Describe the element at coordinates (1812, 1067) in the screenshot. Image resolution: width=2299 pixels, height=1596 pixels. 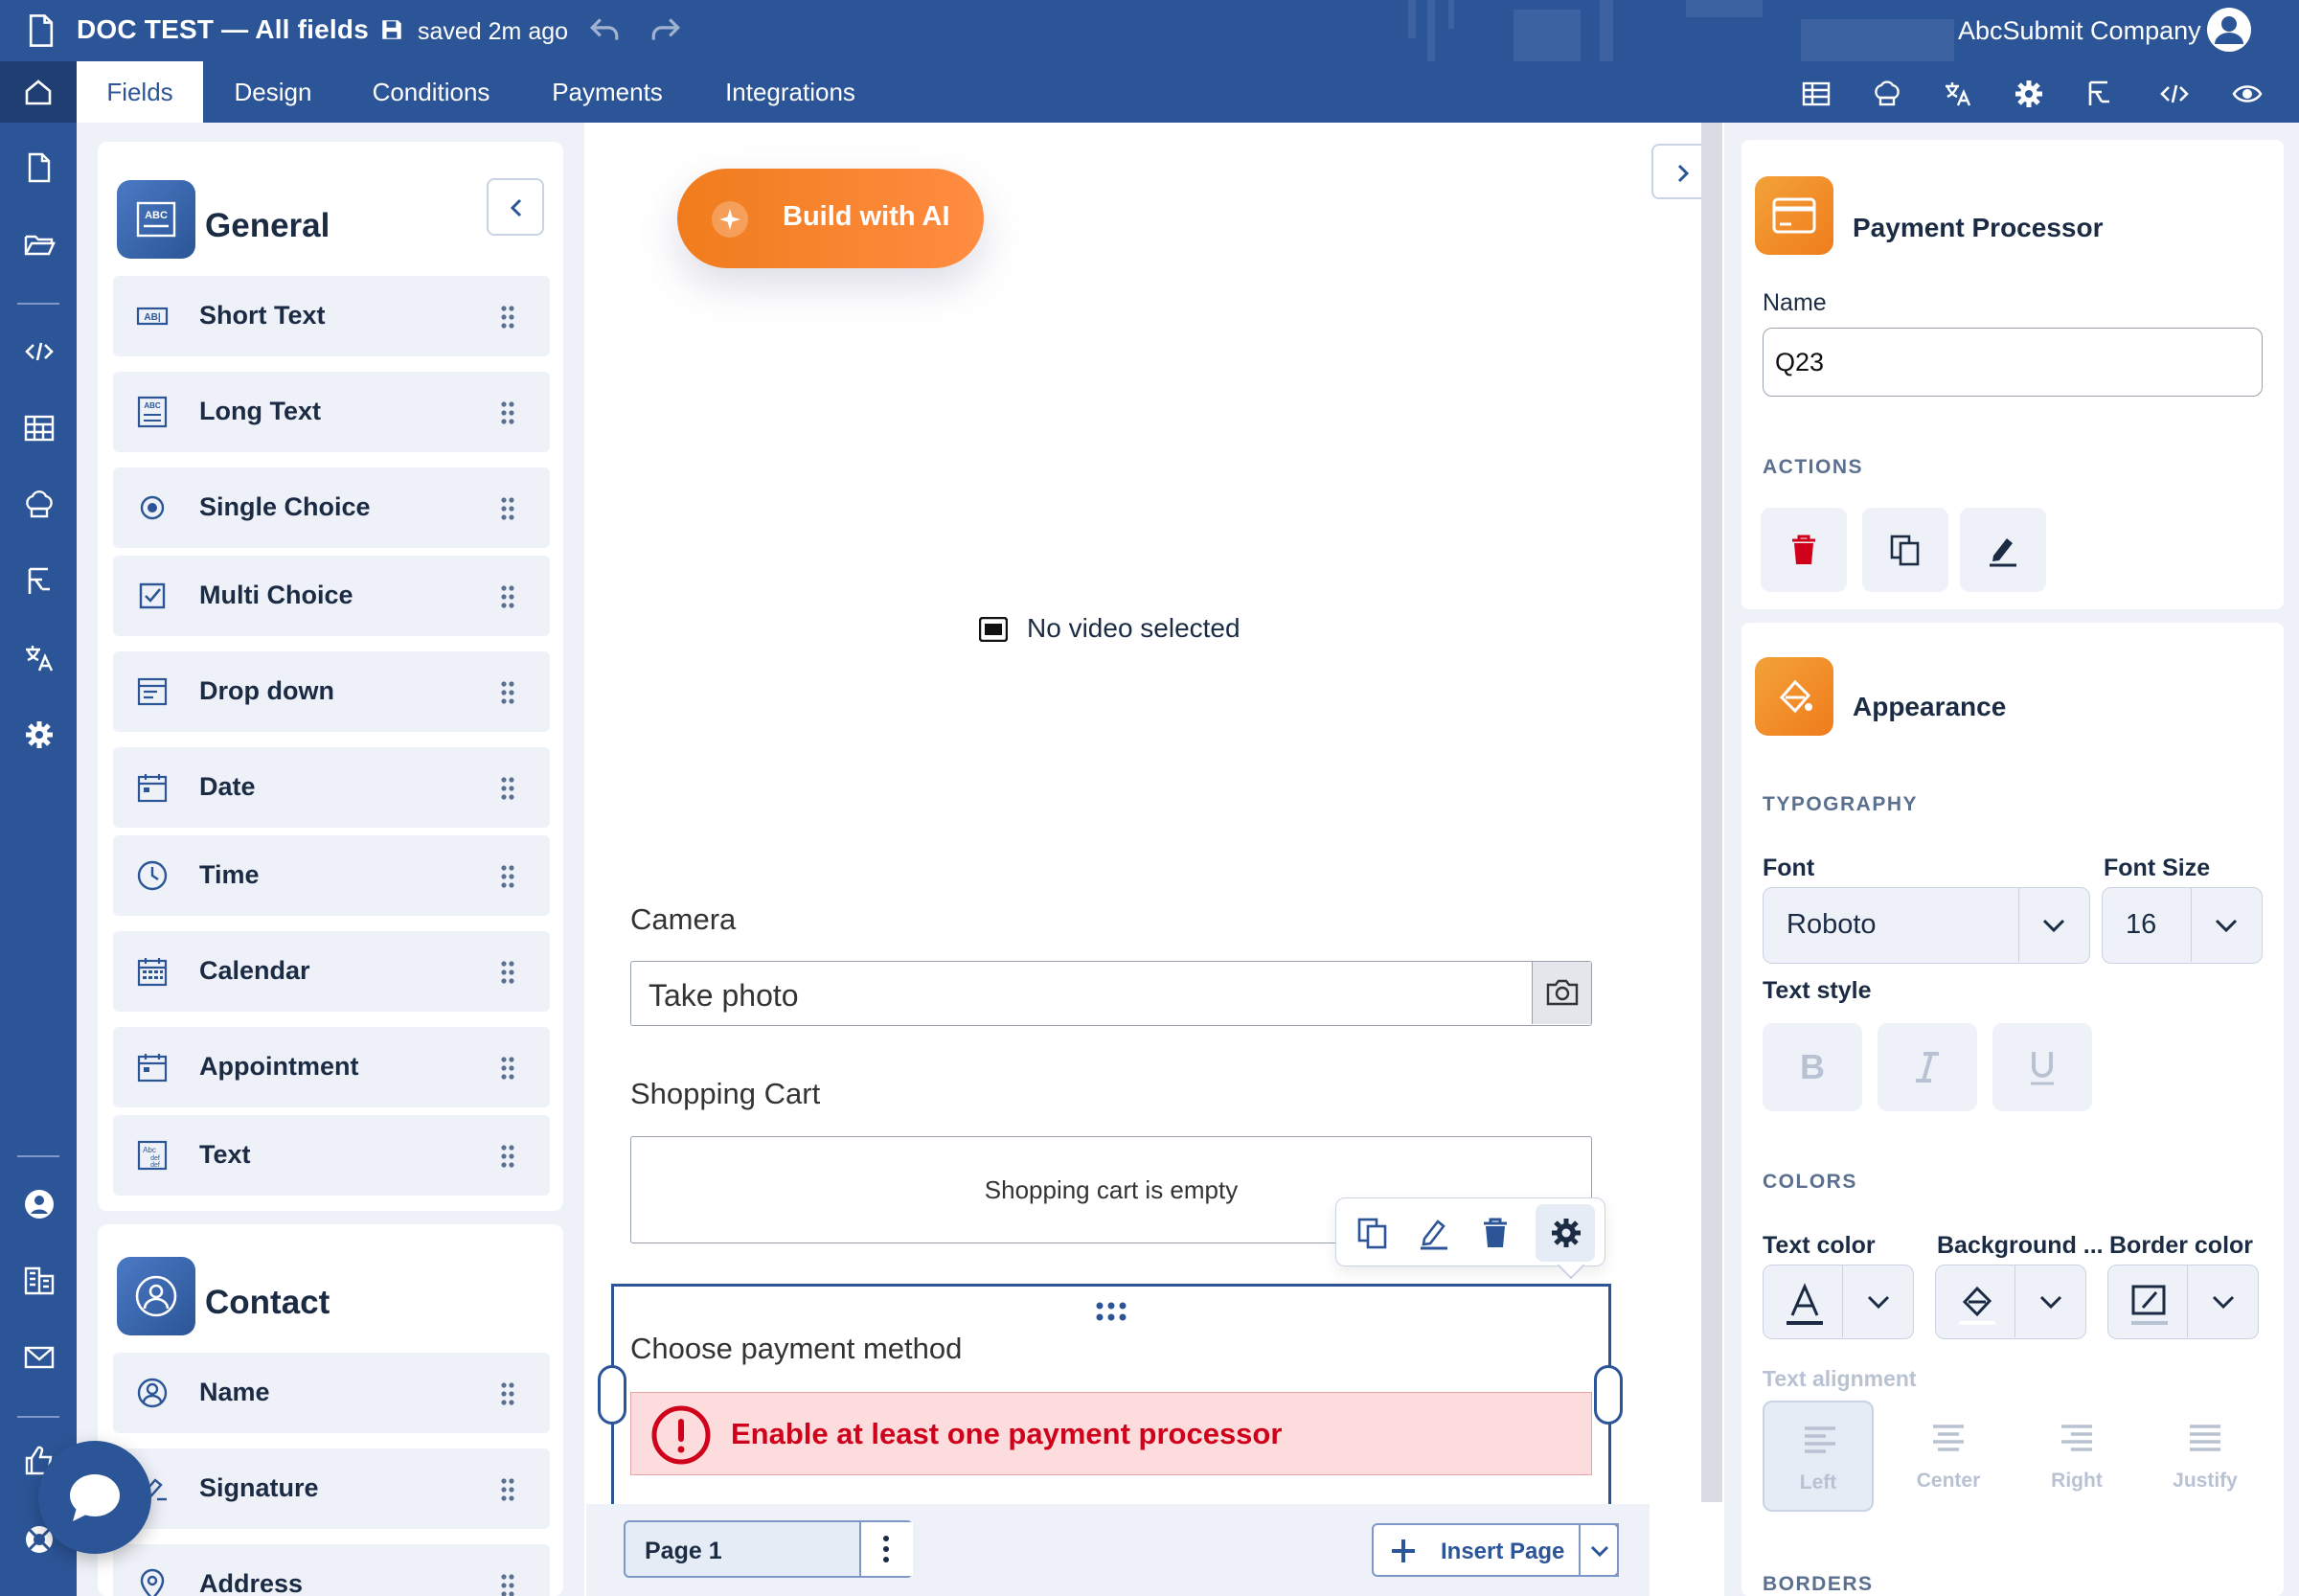
I see `bold-button: B` at that location.